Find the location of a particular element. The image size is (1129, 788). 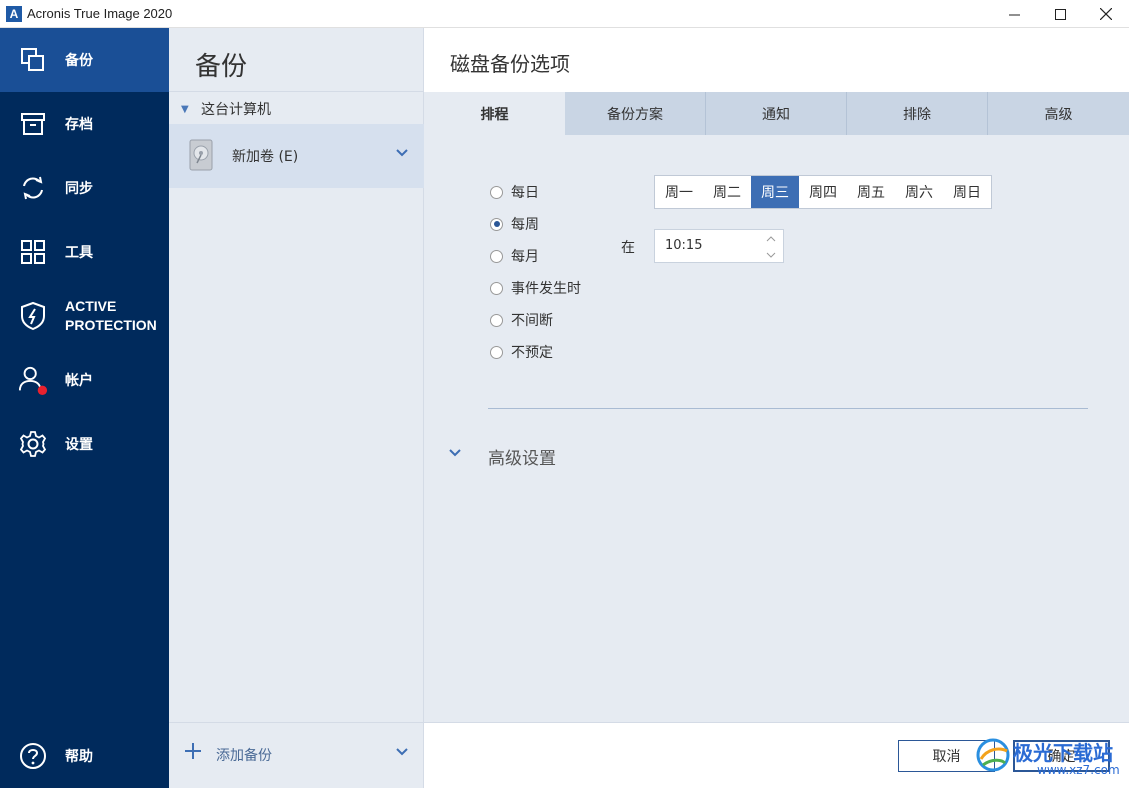

sidebar-item-help: 帮助 is located at coordinates (84, 756).